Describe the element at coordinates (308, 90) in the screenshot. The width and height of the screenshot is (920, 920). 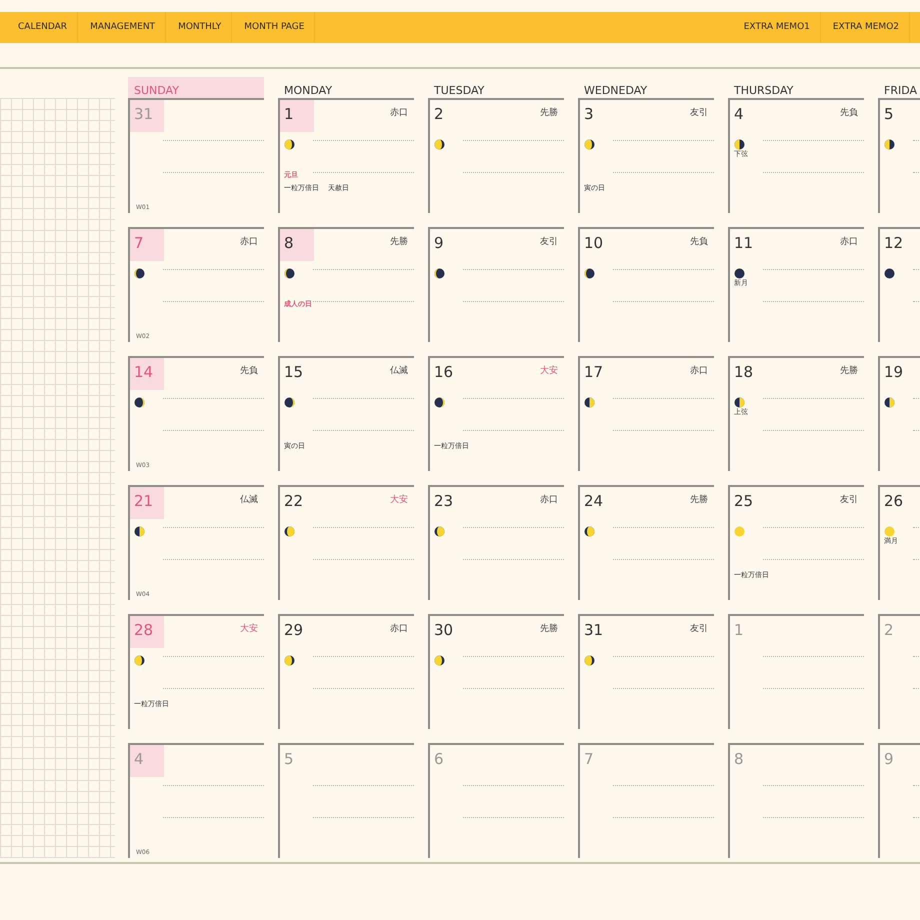
I see `weekday-header: MONDAY` at that location.